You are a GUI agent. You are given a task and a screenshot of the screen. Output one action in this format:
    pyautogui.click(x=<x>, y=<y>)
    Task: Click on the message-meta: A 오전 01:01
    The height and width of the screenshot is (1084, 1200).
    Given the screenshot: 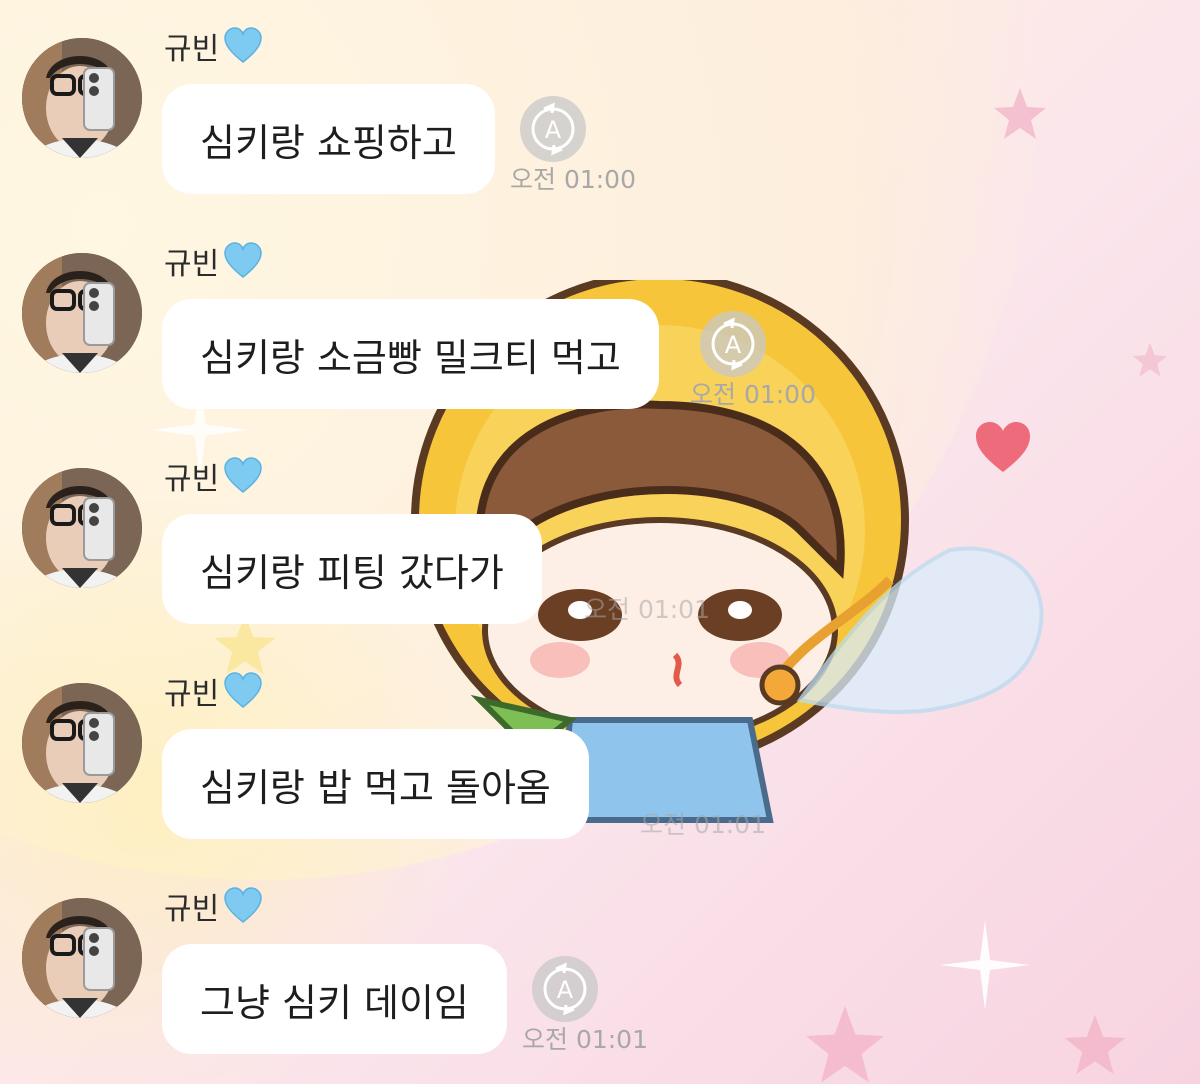 What is the action you would take?
    pyautogui.click(x=592, y=1006)
    